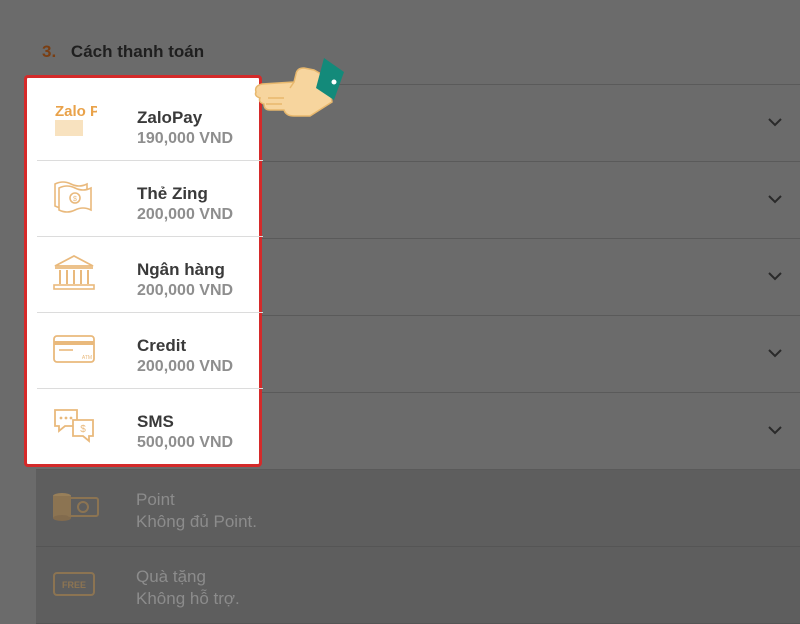  I want to click on payment-method-bank: Ngân hàng 200,000 VND, so click(150, 274).